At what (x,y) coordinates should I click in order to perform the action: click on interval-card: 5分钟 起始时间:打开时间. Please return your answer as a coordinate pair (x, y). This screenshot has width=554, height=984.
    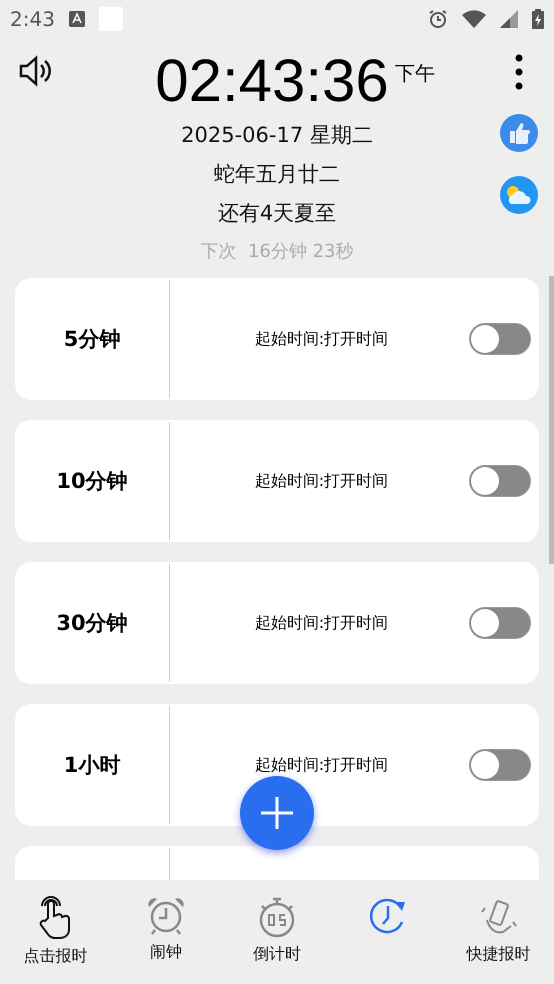
    Looking at the image, I should click on (277, 339).